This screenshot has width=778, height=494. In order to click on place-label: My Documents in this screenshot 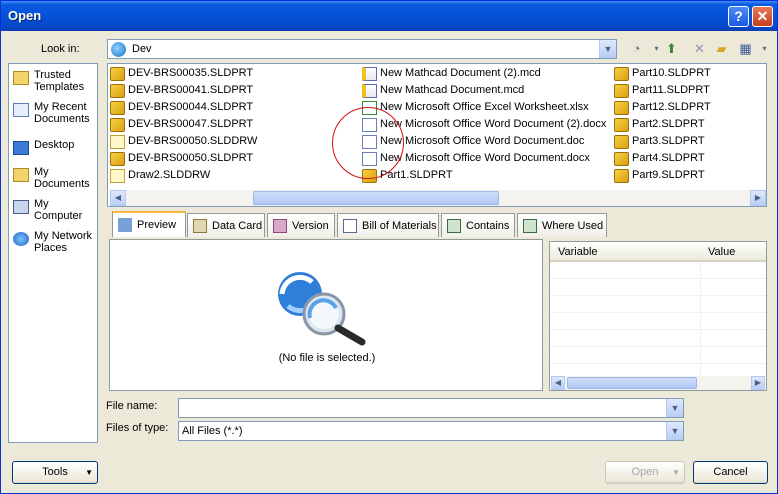, I will do `click(62, 178)`.